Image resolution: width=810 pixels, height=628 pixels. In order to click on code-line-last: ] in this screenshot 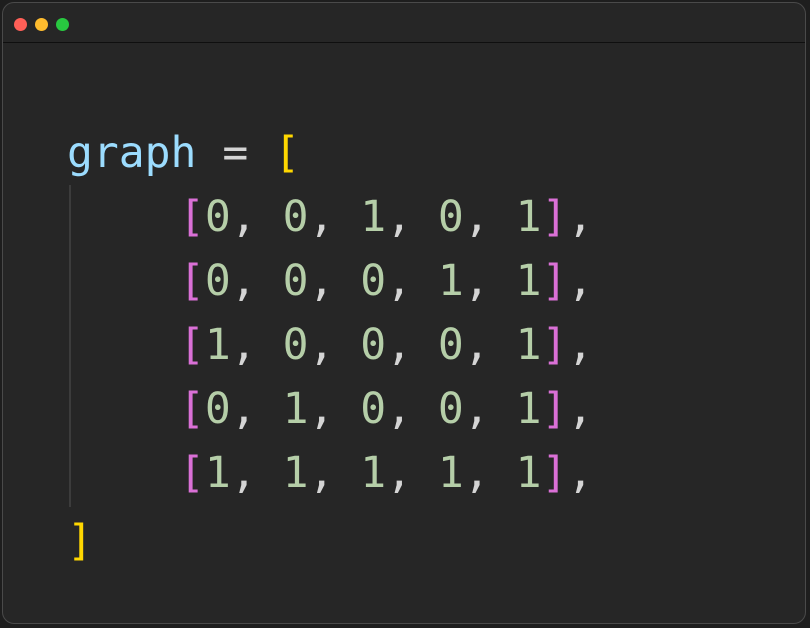, I will do `click(80, 541)`.